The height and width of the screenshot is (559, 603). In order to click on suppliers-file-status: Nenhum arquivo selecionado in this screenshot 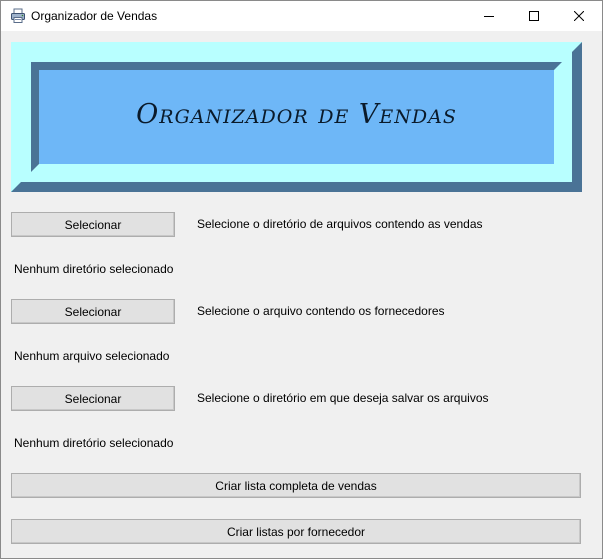, I will do `click(92, 356)`.